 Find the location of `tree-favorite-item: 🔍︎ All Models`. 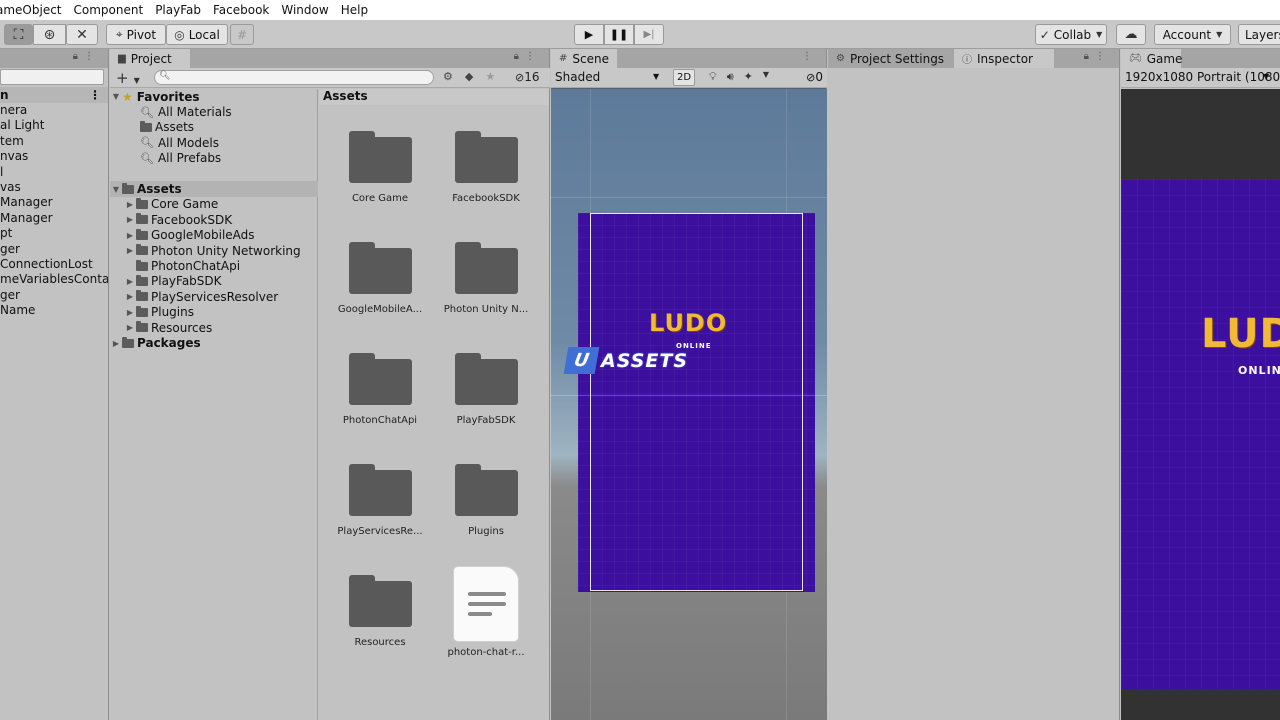

tree-favorite-item: 🔍︎ All Models is located at coordinates (214, 142).